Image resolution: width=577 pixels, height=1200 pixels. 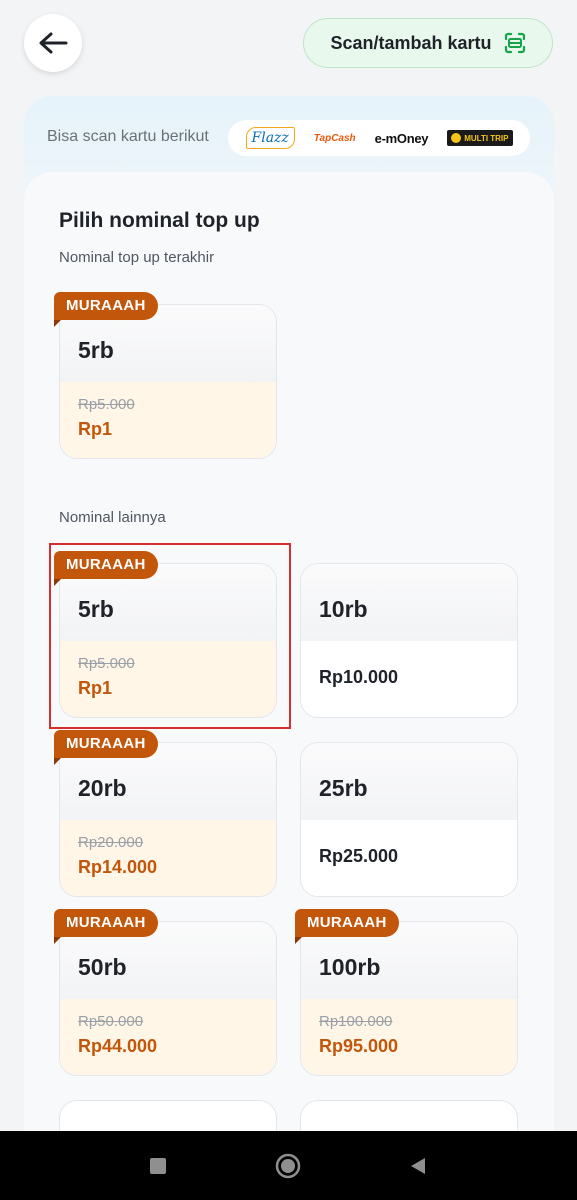 What do you see at coordinates (128, 136) in the screenshot?
I see `supported-cards-label: Bisa scan kartu berikut` at bounding box center [128, 136].